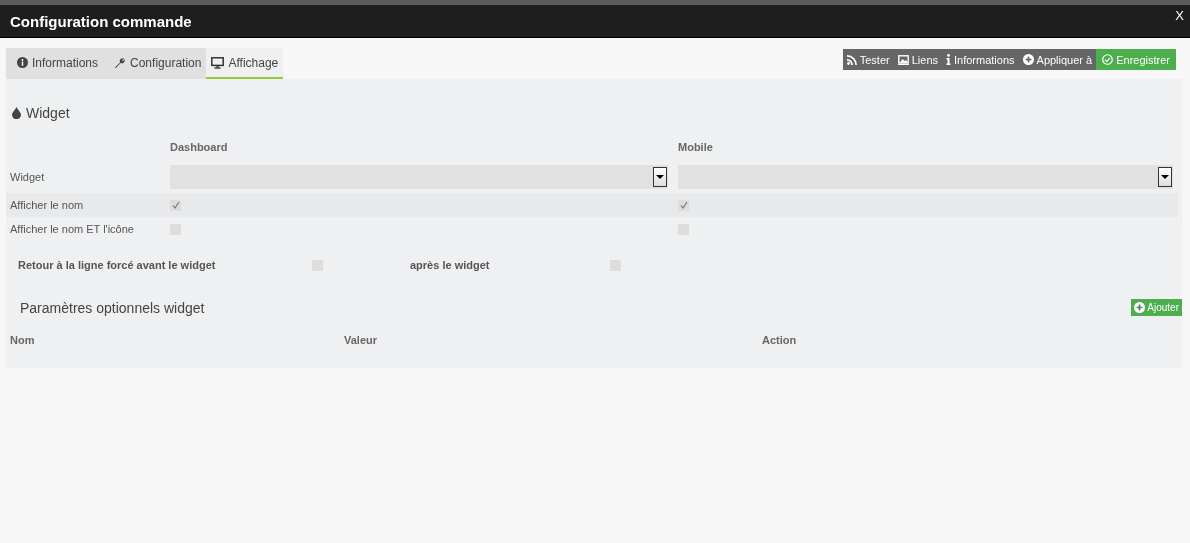 The height and width of the screenshot is (543, 1190). What do you see at coordinates (16, 113) in the screenshot?
I see `drop-icon` at bounding box center [16, 113].